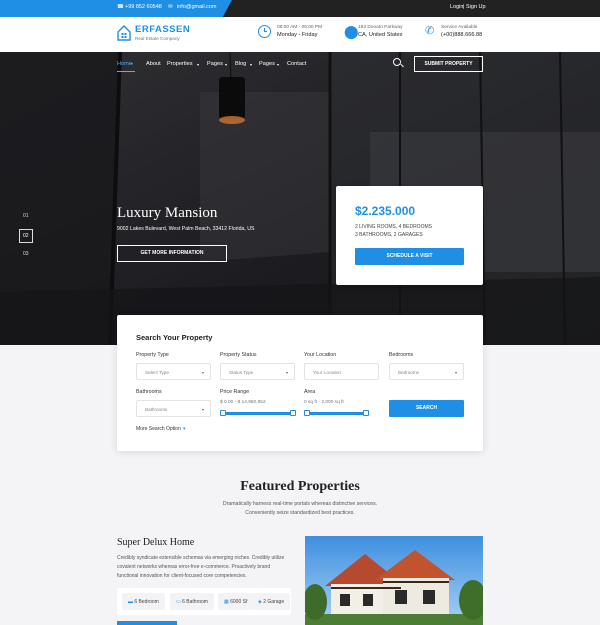 The height and width of the screenshot is (625, 600). Describe the element at coordinates (456, 7) in the screenshot. I see `login-link: Login` at that location.